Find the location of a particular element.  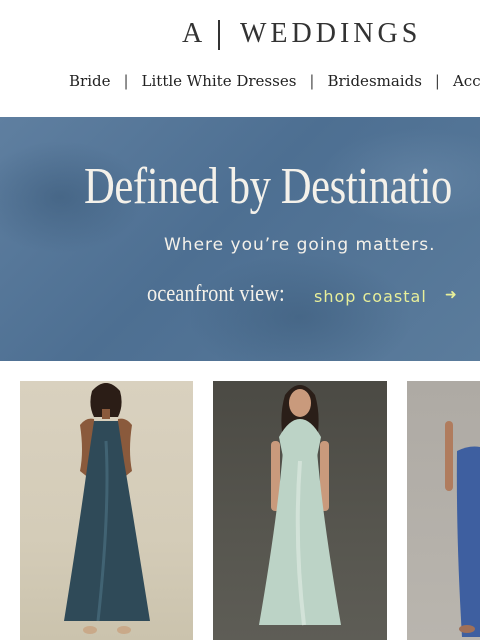

hero-subtitle: Where you’re going matters. is located at coordinates (300, 245).